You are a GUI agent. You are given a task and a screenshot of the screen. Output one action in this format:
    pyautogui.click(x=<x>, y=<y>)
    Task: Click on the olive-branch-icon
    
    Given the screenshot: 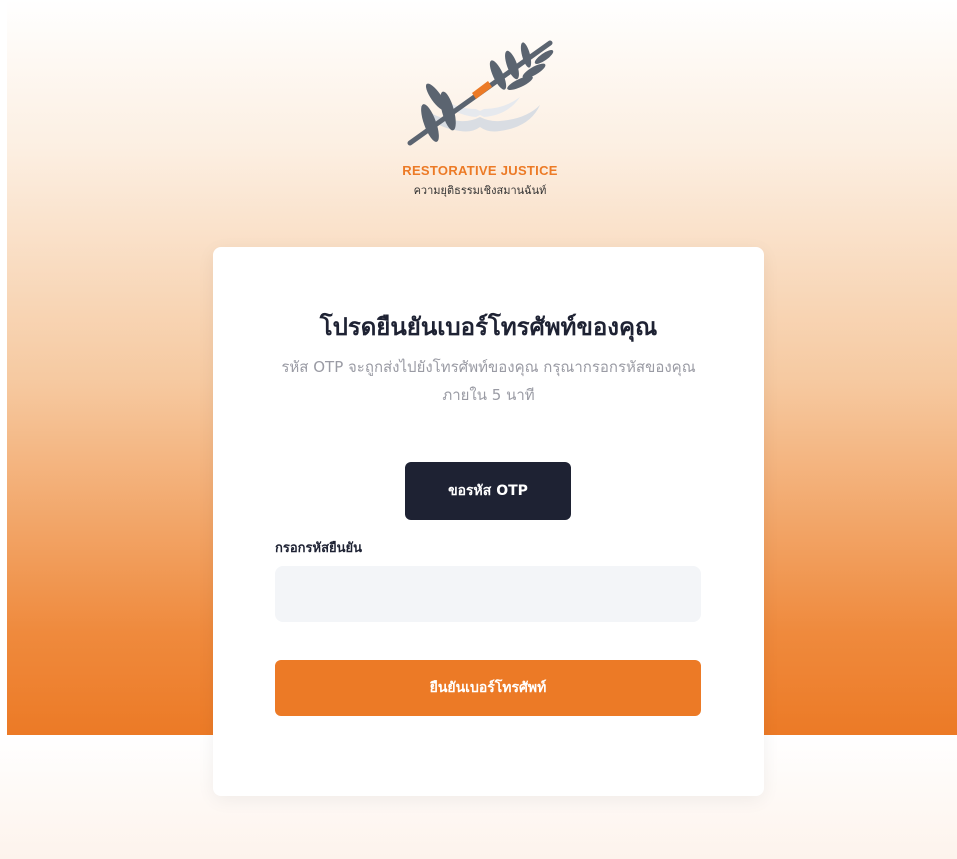 What is the action you would take?
    pyautogui.click(x=480, y=93)
    